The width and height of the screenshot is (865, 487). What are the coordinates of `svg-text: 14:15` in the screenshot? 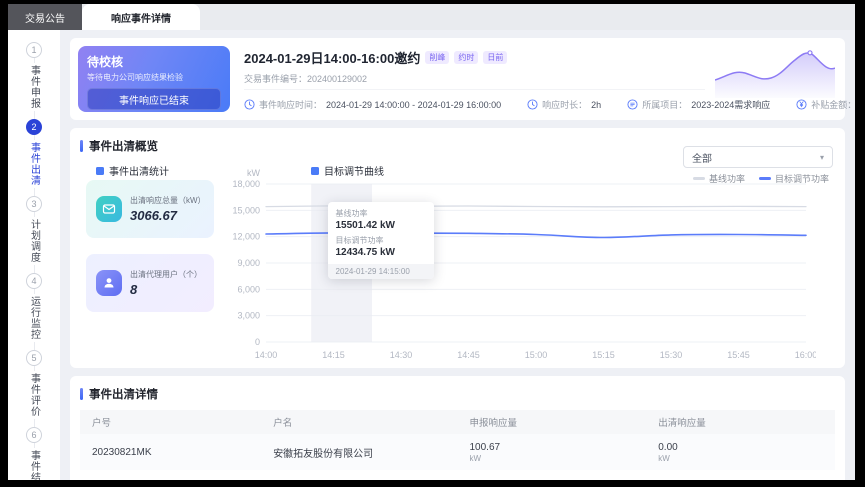 It's located at (333, 355).